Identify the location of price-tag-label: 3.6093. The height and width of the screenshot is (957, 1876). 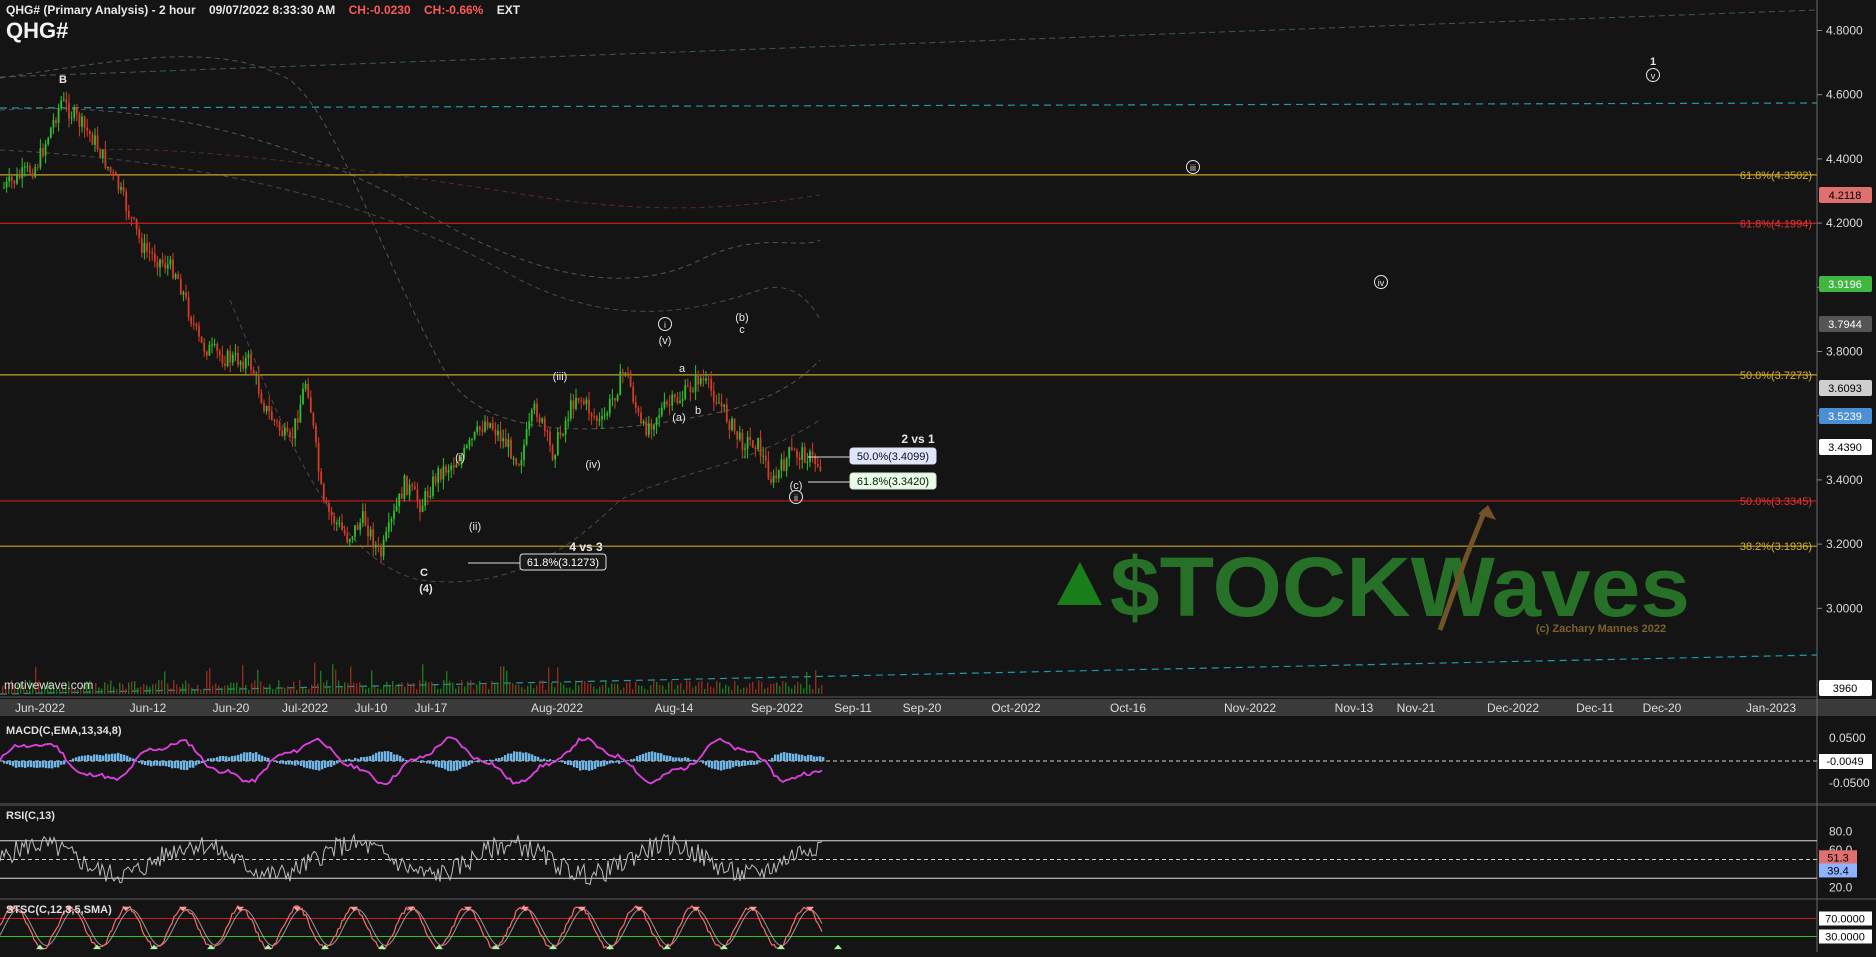
(1845, 389).